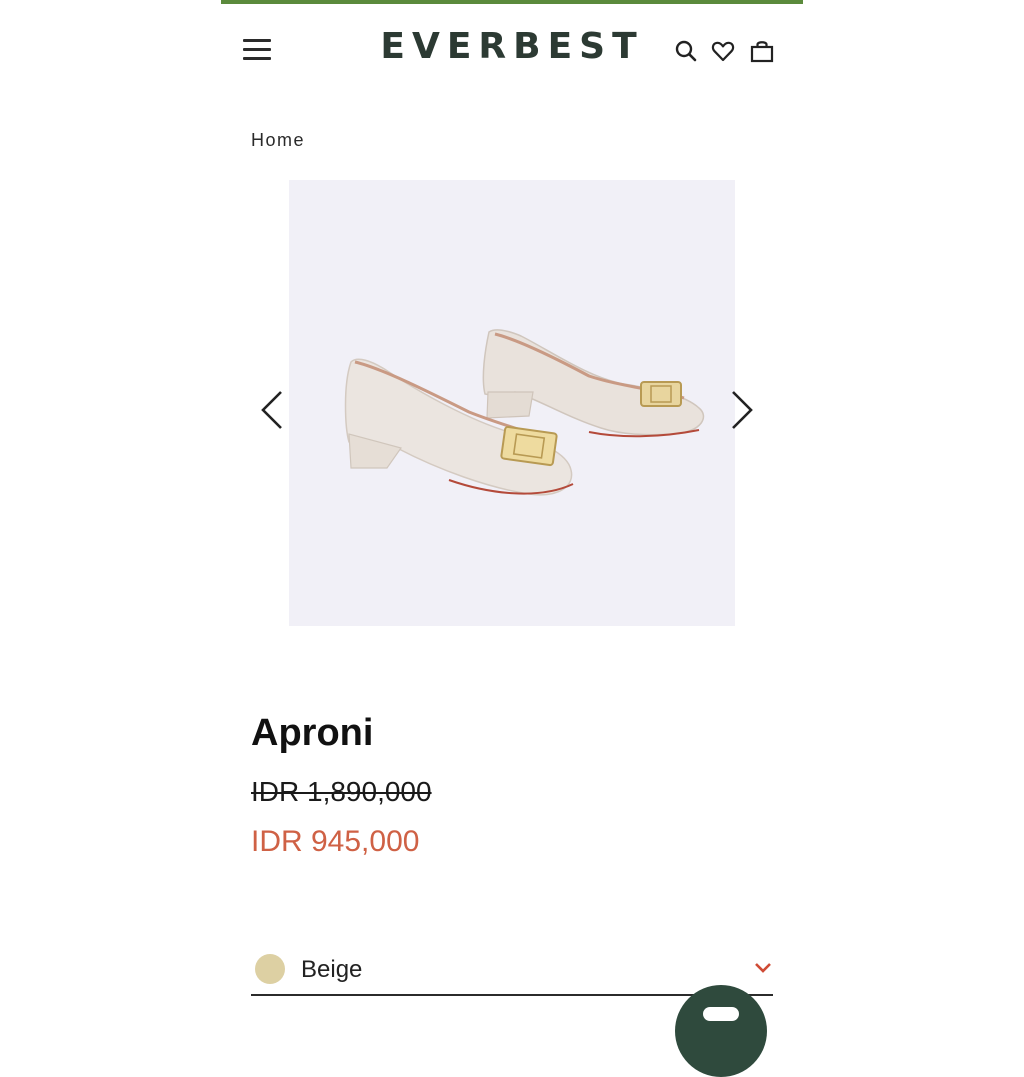 The image size is (1024, 1077). I want to click on header: EVERBEST, so click(512, 49).